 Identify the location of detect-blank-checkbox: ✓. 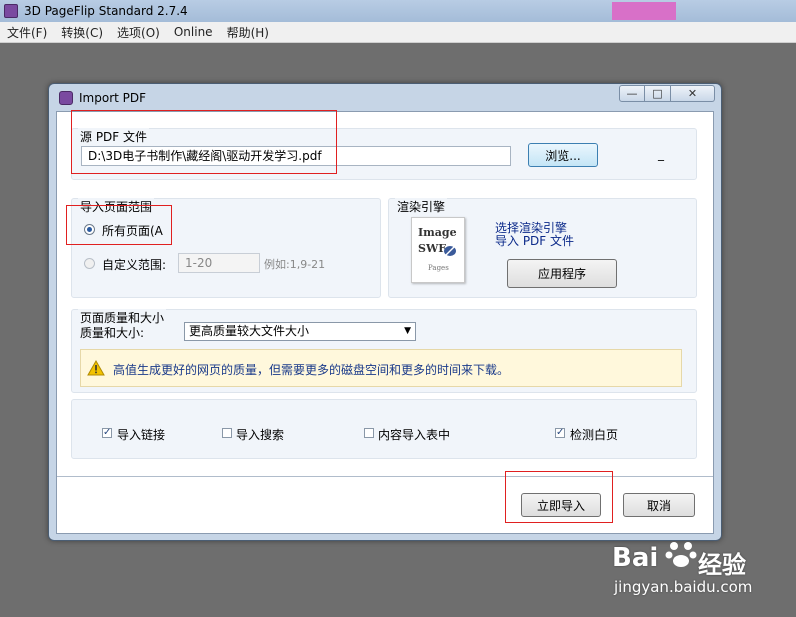
(560, 433).